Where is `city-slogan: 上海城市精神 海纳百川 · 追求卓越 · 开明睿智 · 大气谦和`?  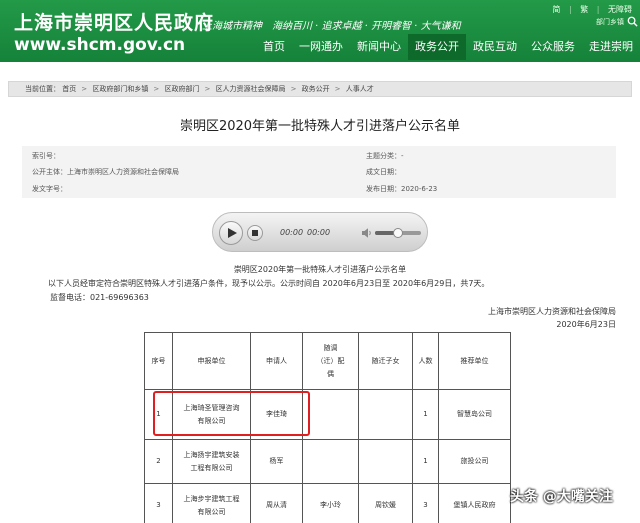 city-slogan: 上海城市精神 海纳百川 · 追求卓越 · 开明睿智 · 大气谦和 is located at coordinates (331, 26).